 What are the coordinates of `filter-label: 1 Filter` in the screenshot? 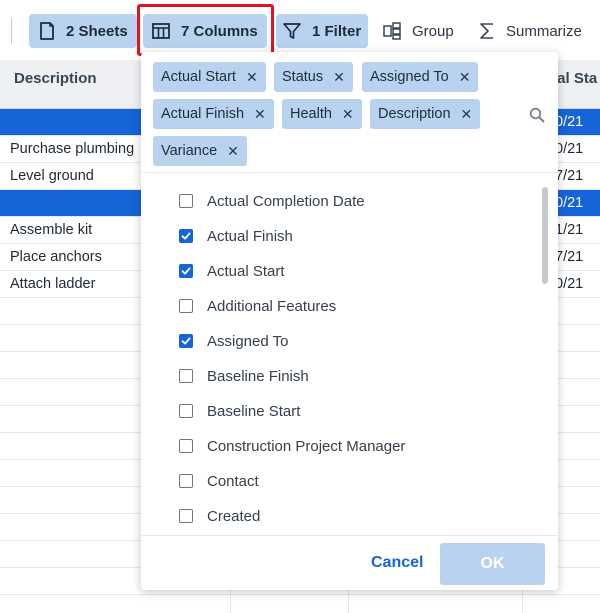 It's located at (337, 31).